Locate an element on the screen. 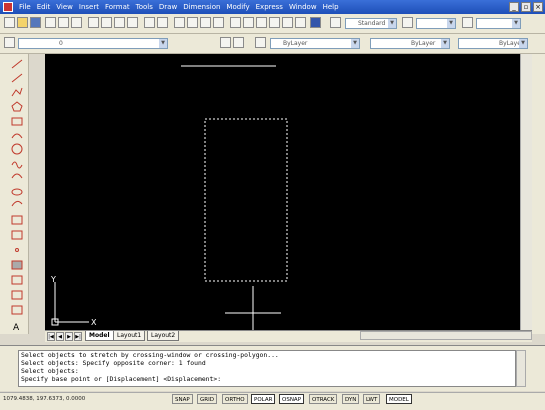 This screenshot has height=410, width=545. table-style-icon is located at coordinates (467, 22).